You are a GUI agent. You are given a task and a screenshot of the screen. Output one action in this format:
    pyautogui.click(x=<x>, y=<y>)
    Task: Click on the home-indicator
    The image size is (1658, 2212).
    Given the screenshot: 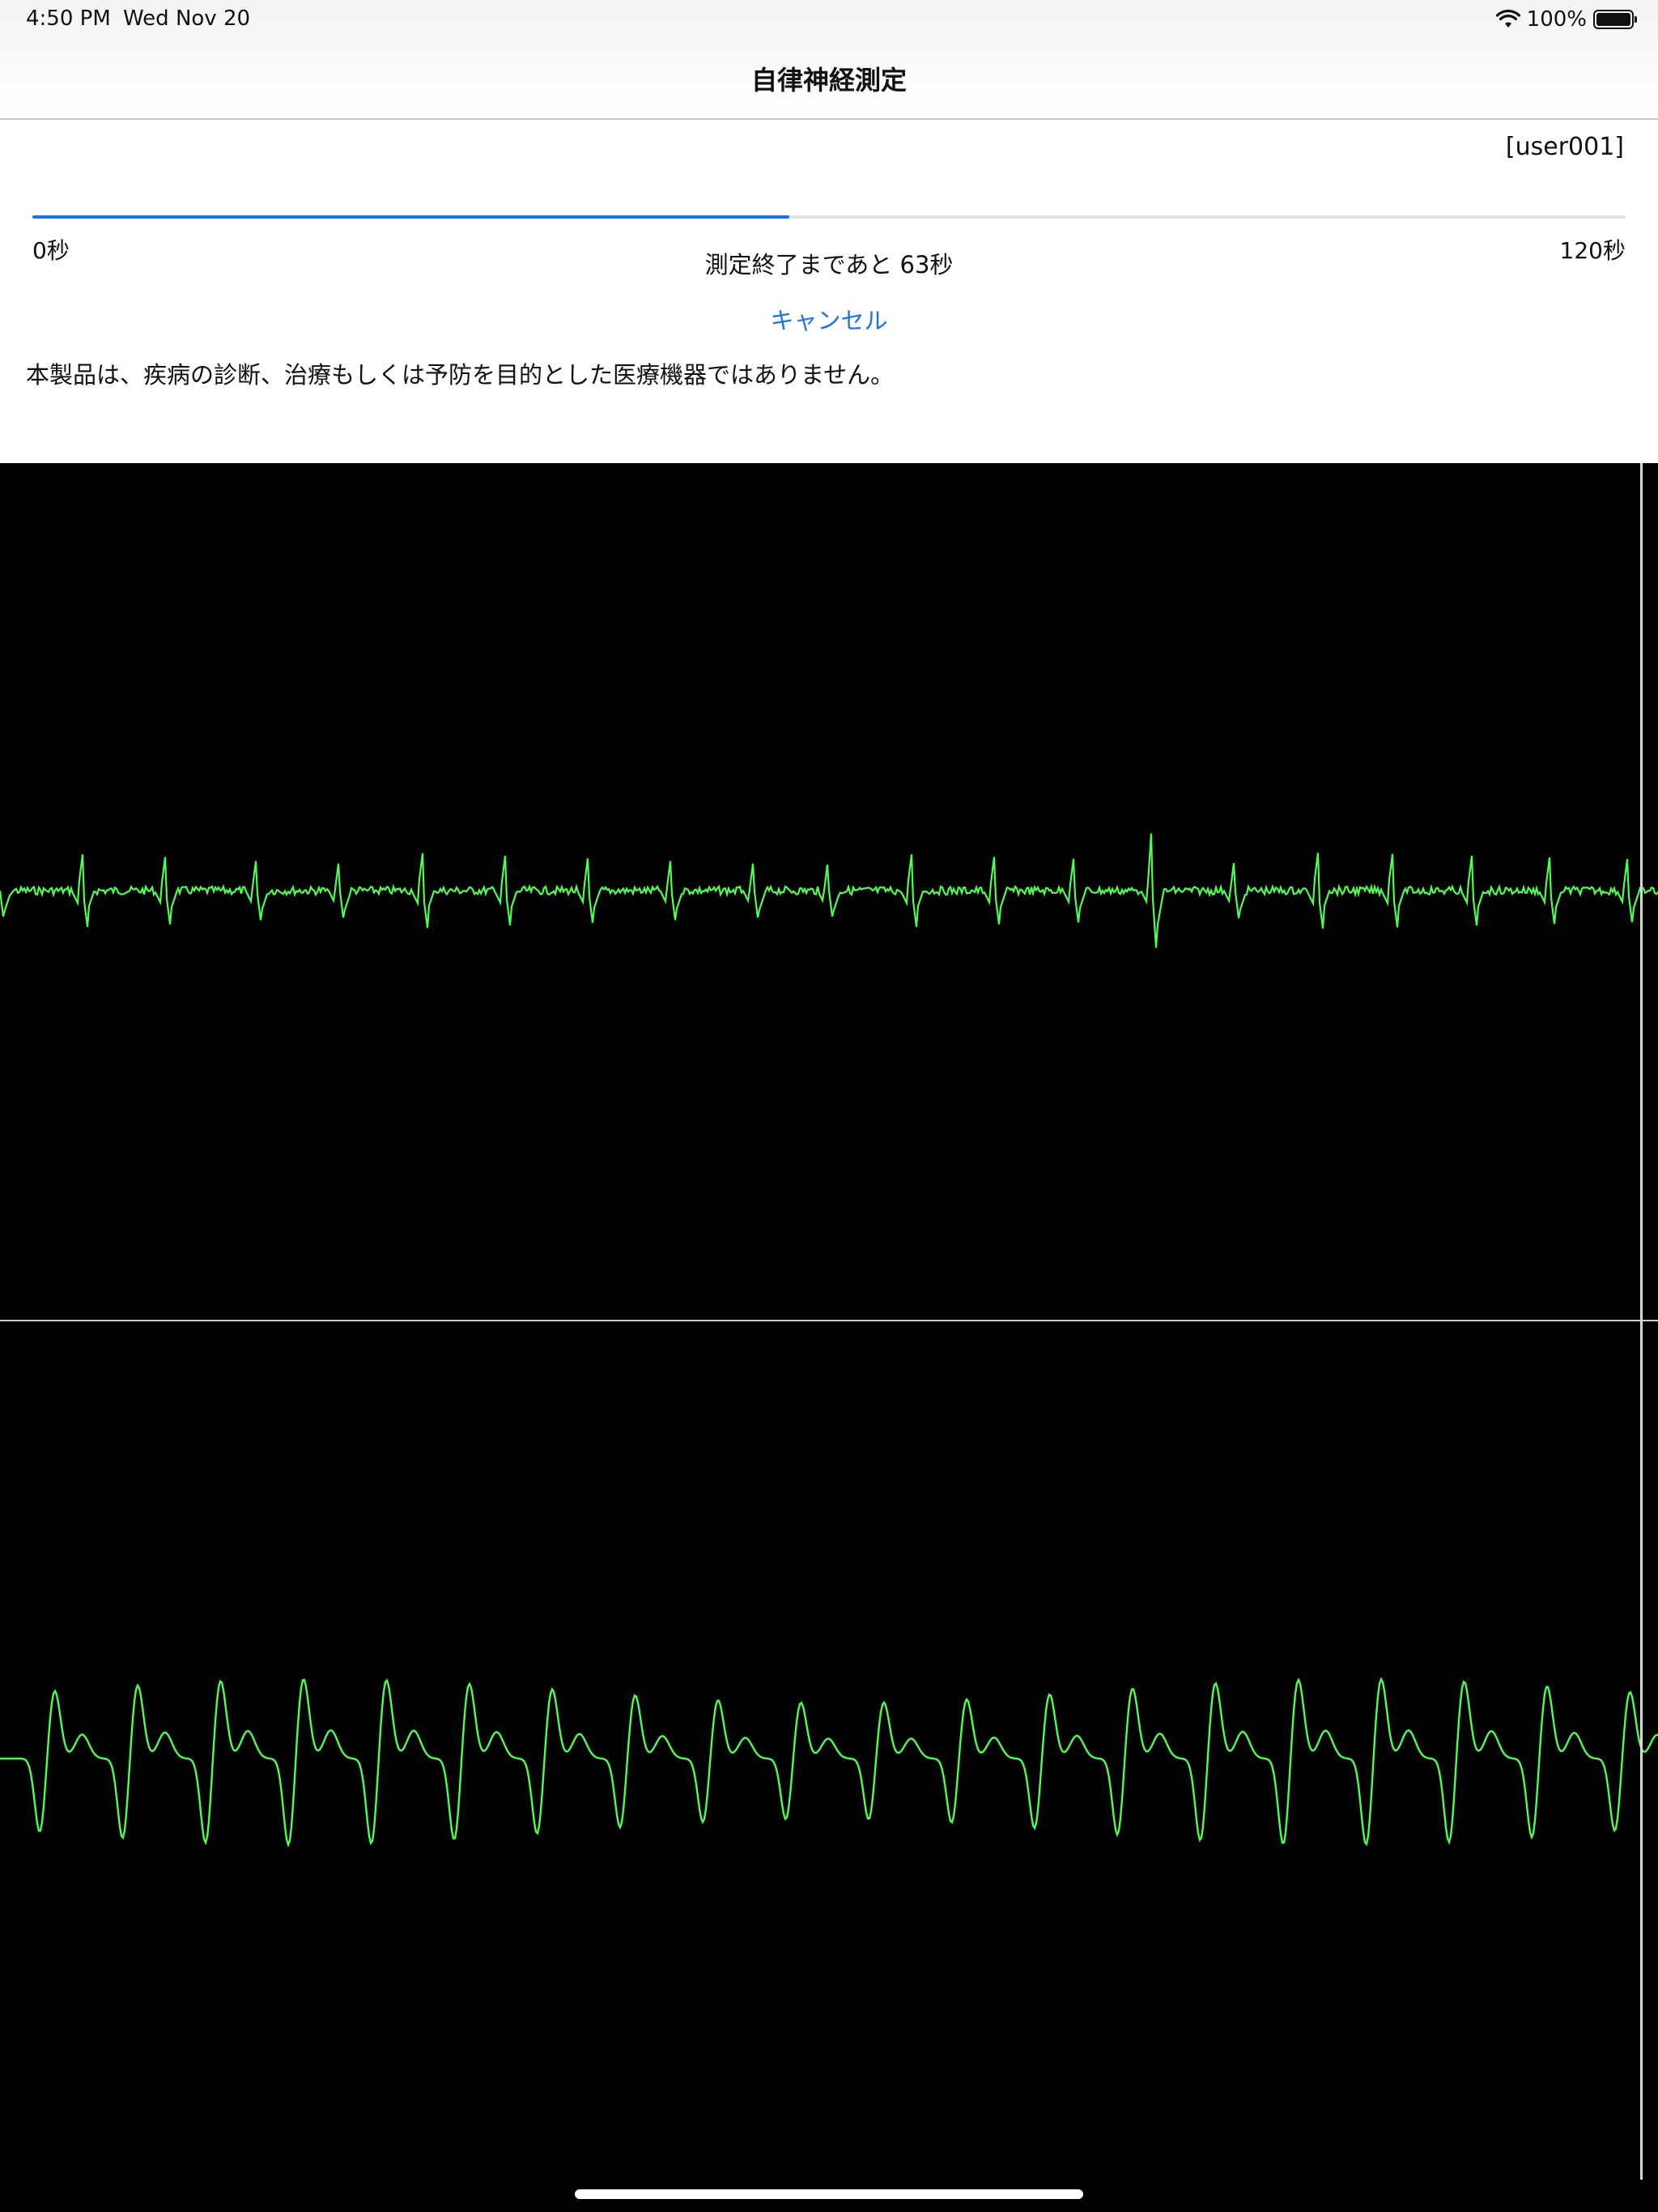 What is the action you would take?
    pyautogui.click(x=829, y=2194)
    